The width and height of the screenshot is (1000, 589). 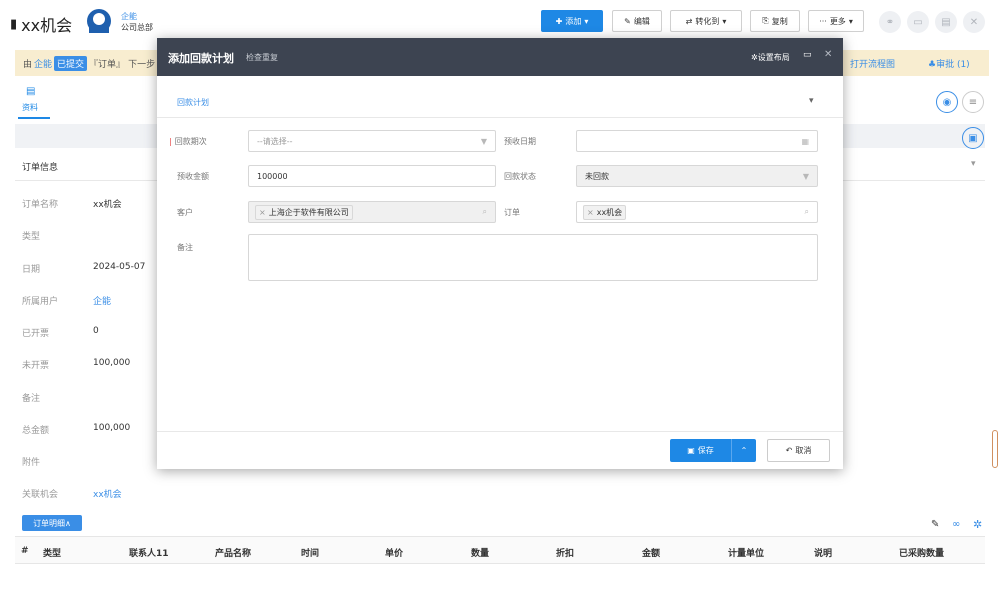 I want to click on order-chip: × xx机会, so click(x=605, y=212).